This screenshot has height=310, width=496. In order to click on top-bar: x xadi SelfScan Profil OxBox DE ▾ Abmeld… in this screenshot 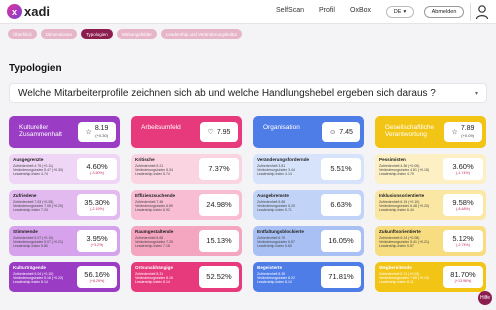, I will do `click(248, 12)`.